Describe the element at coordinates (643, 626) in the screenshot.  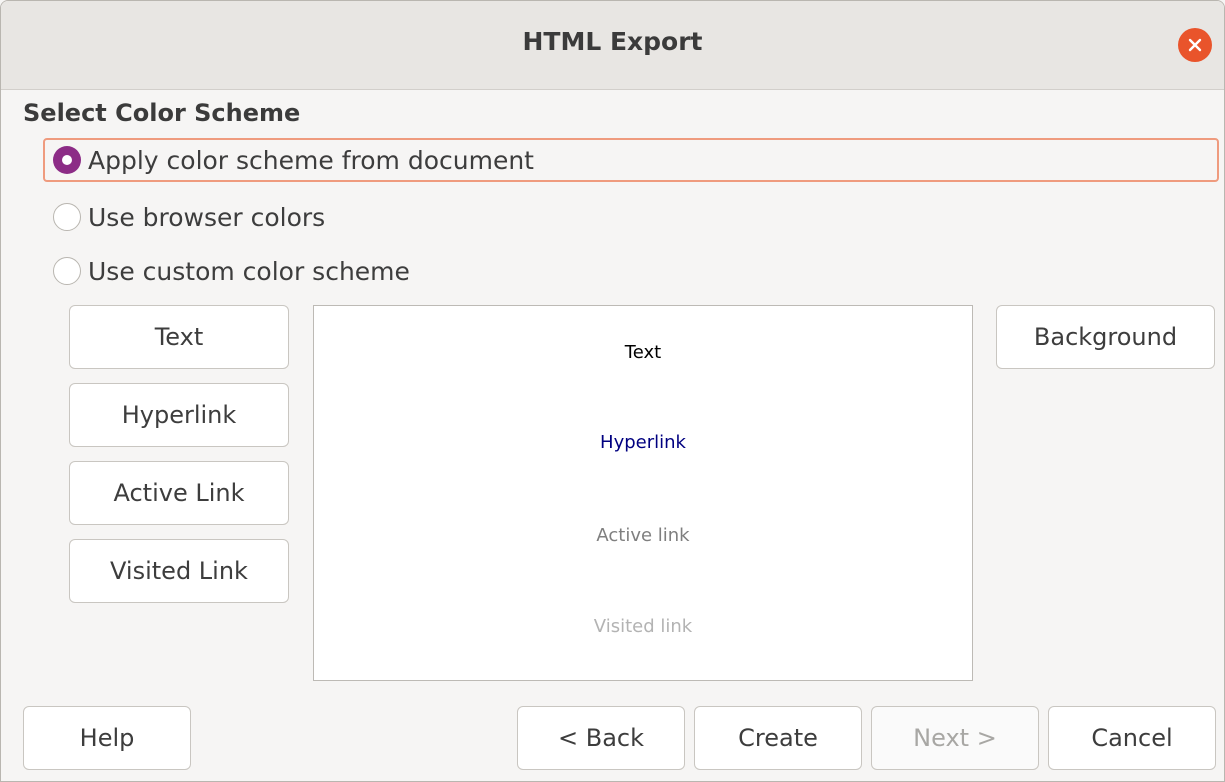
I see `preview-visited-link: Visited link` at that location.